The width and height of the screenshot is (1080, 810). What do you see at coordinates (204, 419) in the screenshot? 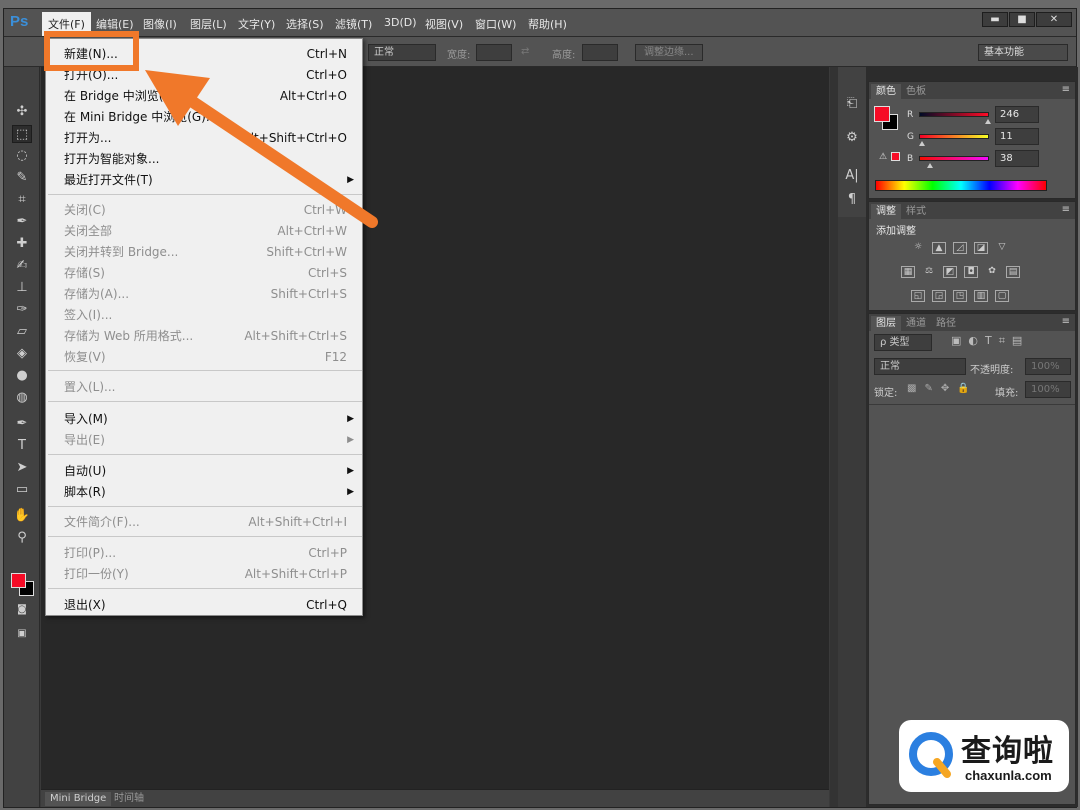
I see `menu-item-import: 导入(M) ▶` at bounding box center [204, 419].